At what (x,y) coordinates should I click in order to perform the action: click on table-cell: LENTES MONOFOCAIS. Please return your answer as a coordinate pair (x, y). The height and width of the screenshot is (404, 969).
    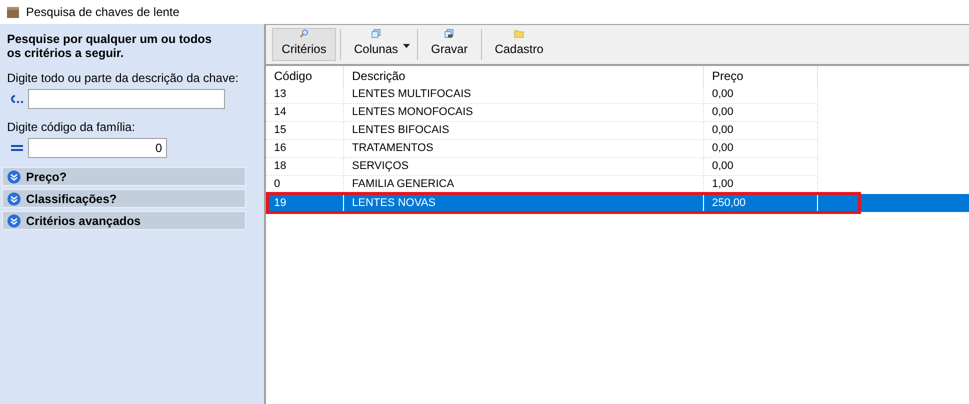
    Looking at the image, I should click on (524, 113).